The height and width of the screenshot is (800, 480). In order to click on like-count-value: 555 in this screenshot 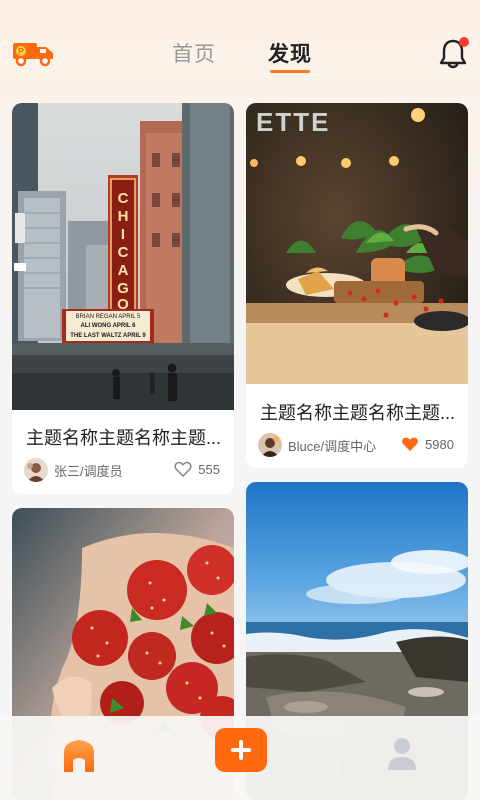, I will do `click(209, 469)`.